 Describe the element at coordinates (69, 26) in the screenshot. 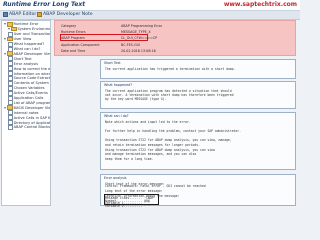

I see `header-label: Category` at that location.